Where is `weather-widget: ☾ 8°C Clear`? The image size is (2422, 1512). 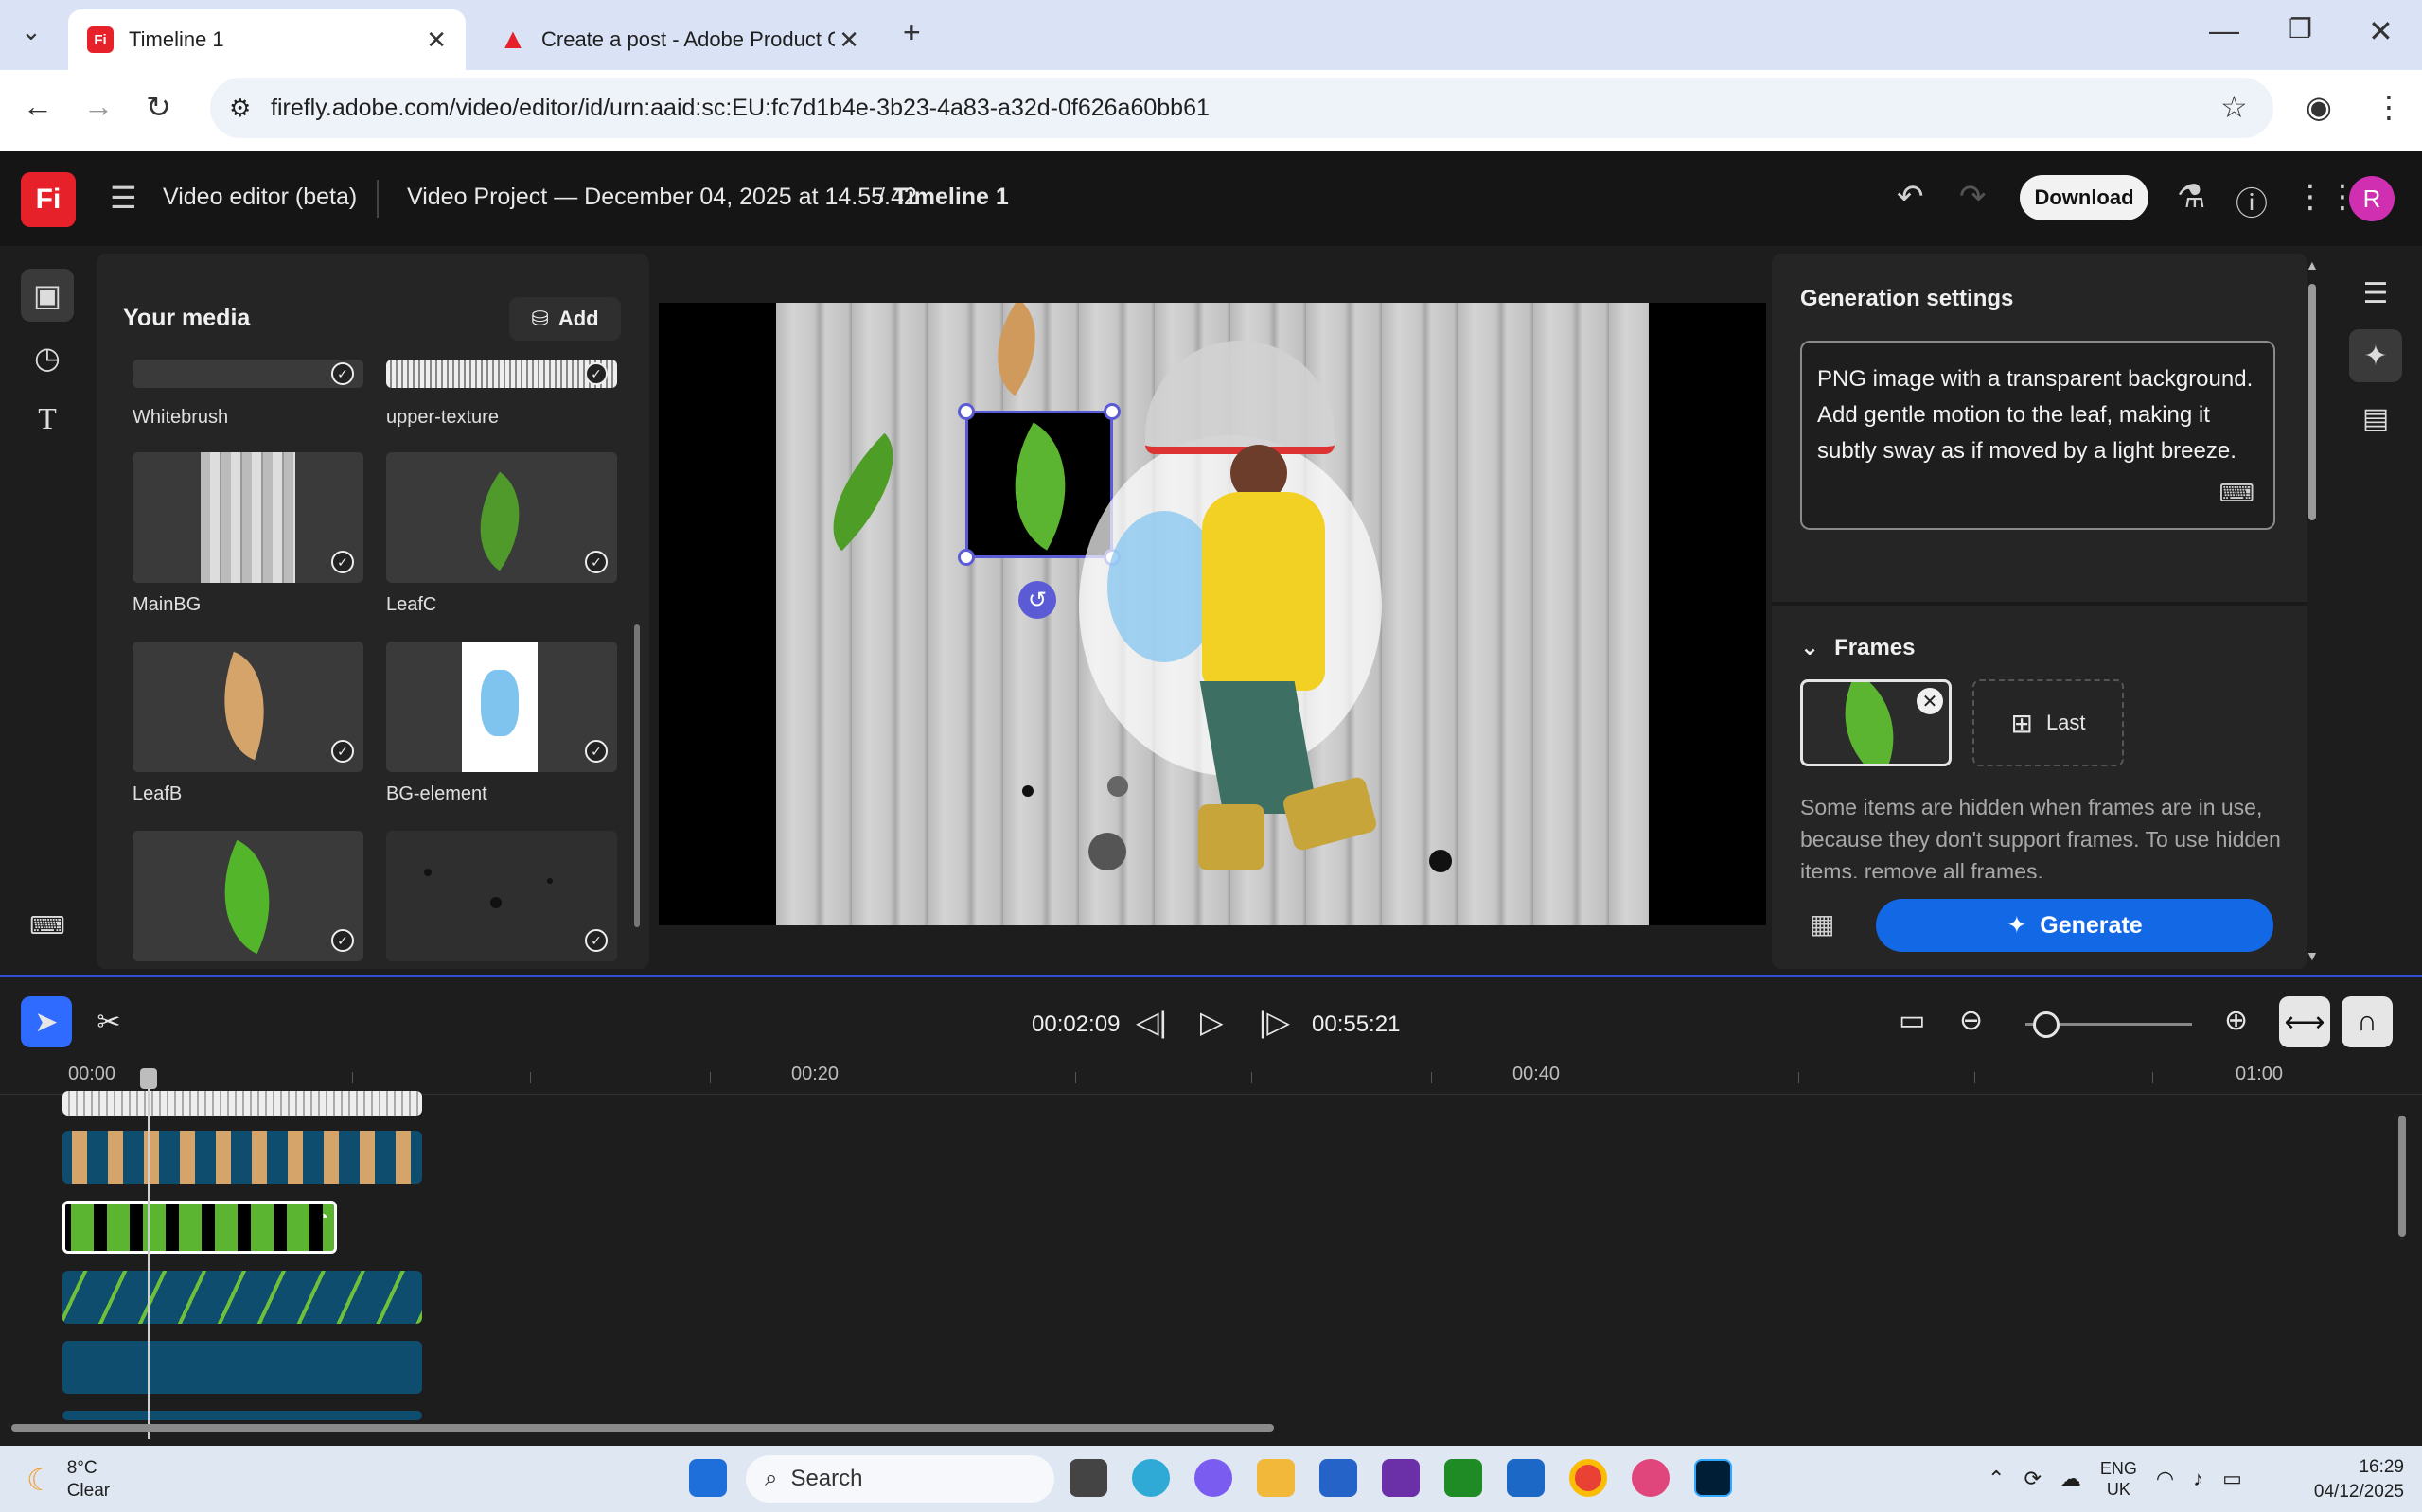
weather-widget: ☾ 8°C Clear is located at coordinates (68, 1480).